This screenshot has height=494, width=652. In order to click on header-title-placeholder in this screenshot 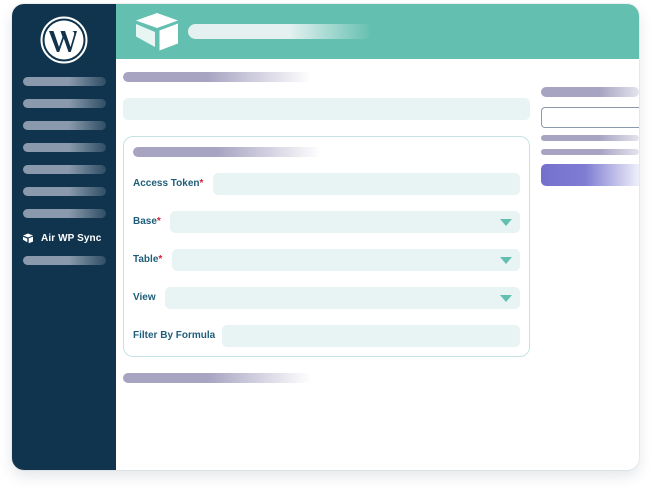, I will do `click(280, 31)`.